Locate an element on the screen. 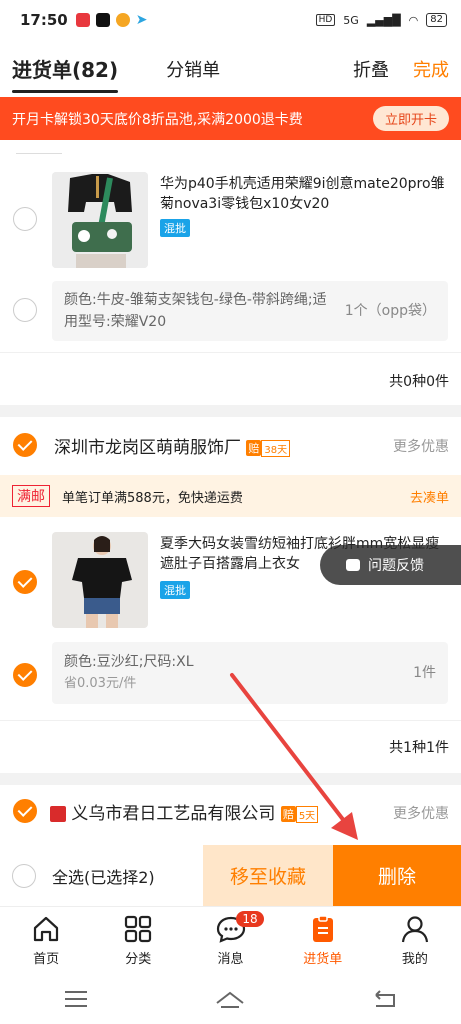 This screenshot has width=461, height=1024. tab-mine: 我的 is located at coordinates (415, 940).